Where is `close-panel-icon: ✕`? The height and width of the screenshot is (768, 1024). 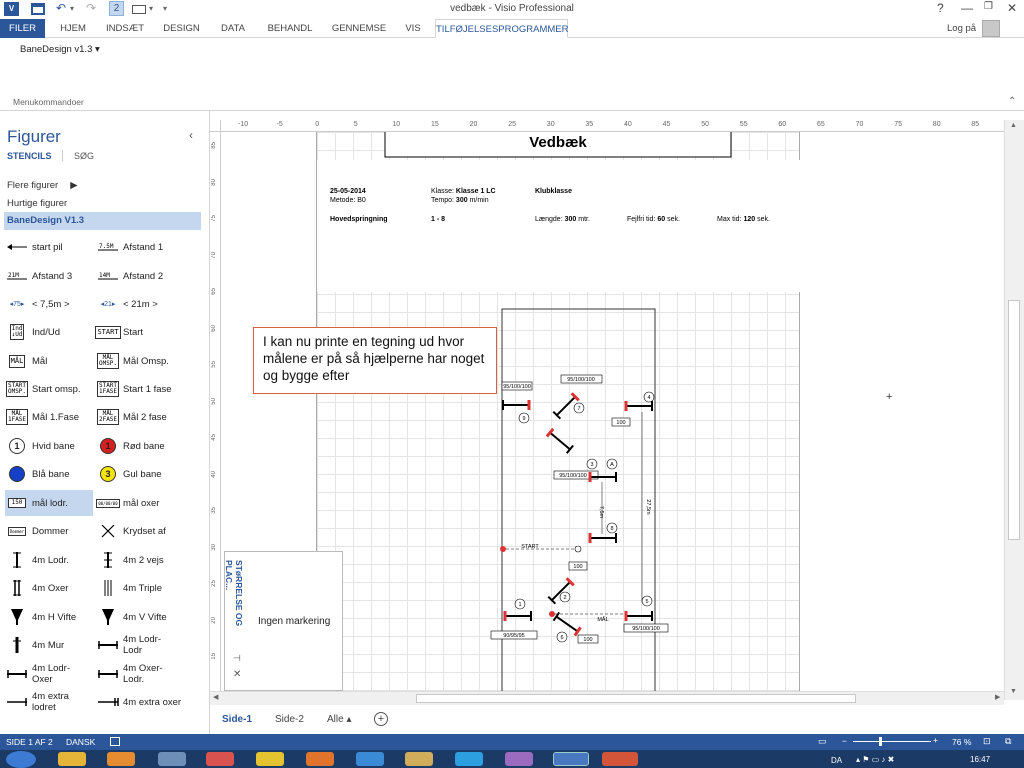 close-panel-icon: ✕ is located at coordinates (237, 674).